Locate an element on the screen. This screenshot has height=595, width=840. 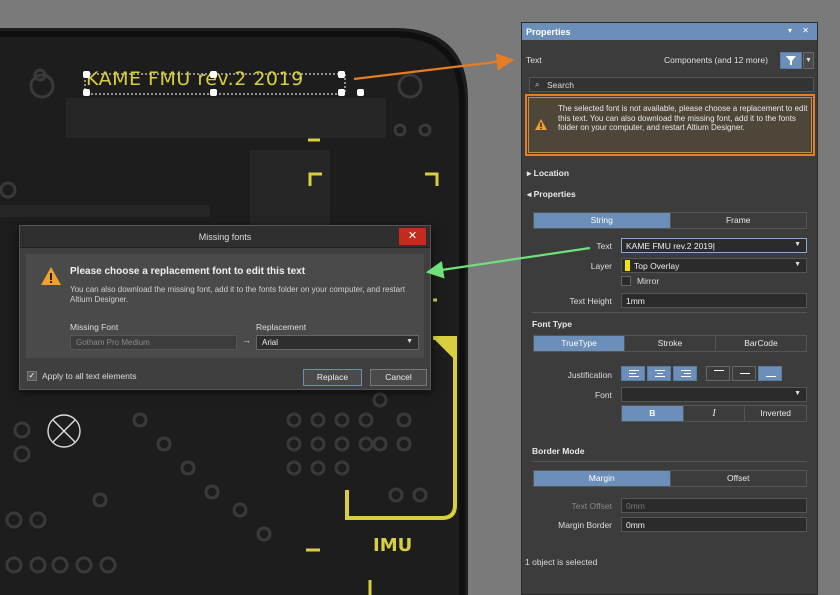
location-section-label: Location is located at coordinates (551, 173).